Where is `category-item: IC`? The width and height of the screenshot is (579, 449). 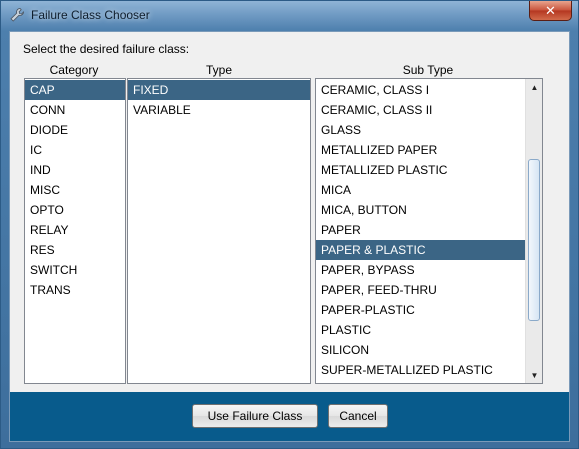
category-item: IC is located at coordinates (75, 150).